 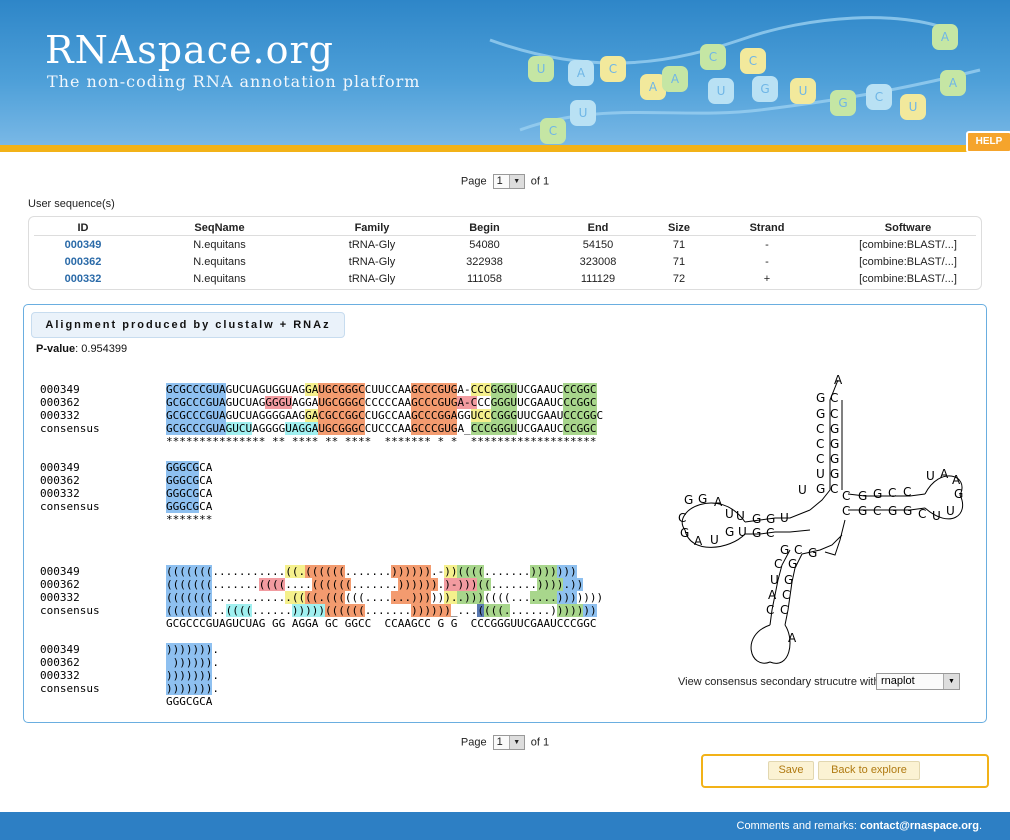 What do you see at coordinates (791, 770) in the screenshot?
I see `save-button: Save` at bounding box center [791, 770].